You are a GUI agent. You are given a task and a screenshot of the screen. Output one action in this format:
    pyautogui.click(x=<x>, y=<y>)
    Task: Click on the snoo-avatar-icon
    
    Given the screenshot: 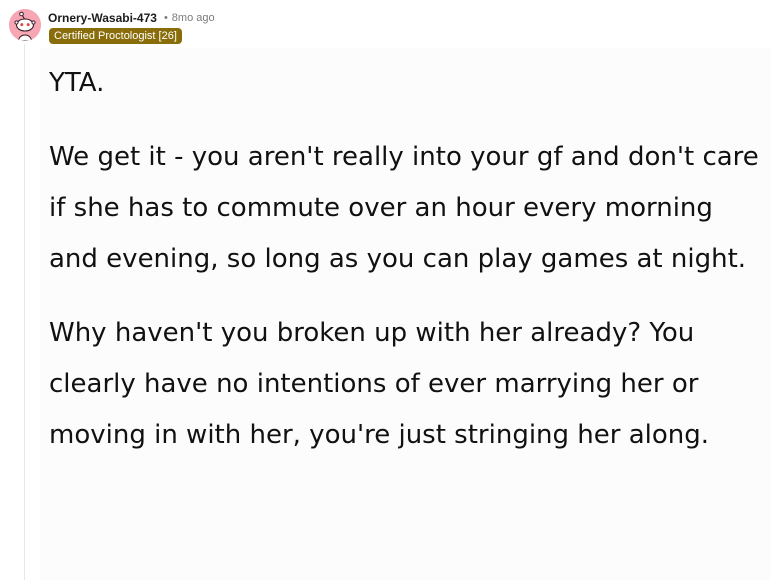 What is the action you would take?
    pyautogui.click(x=25, y=25)
    